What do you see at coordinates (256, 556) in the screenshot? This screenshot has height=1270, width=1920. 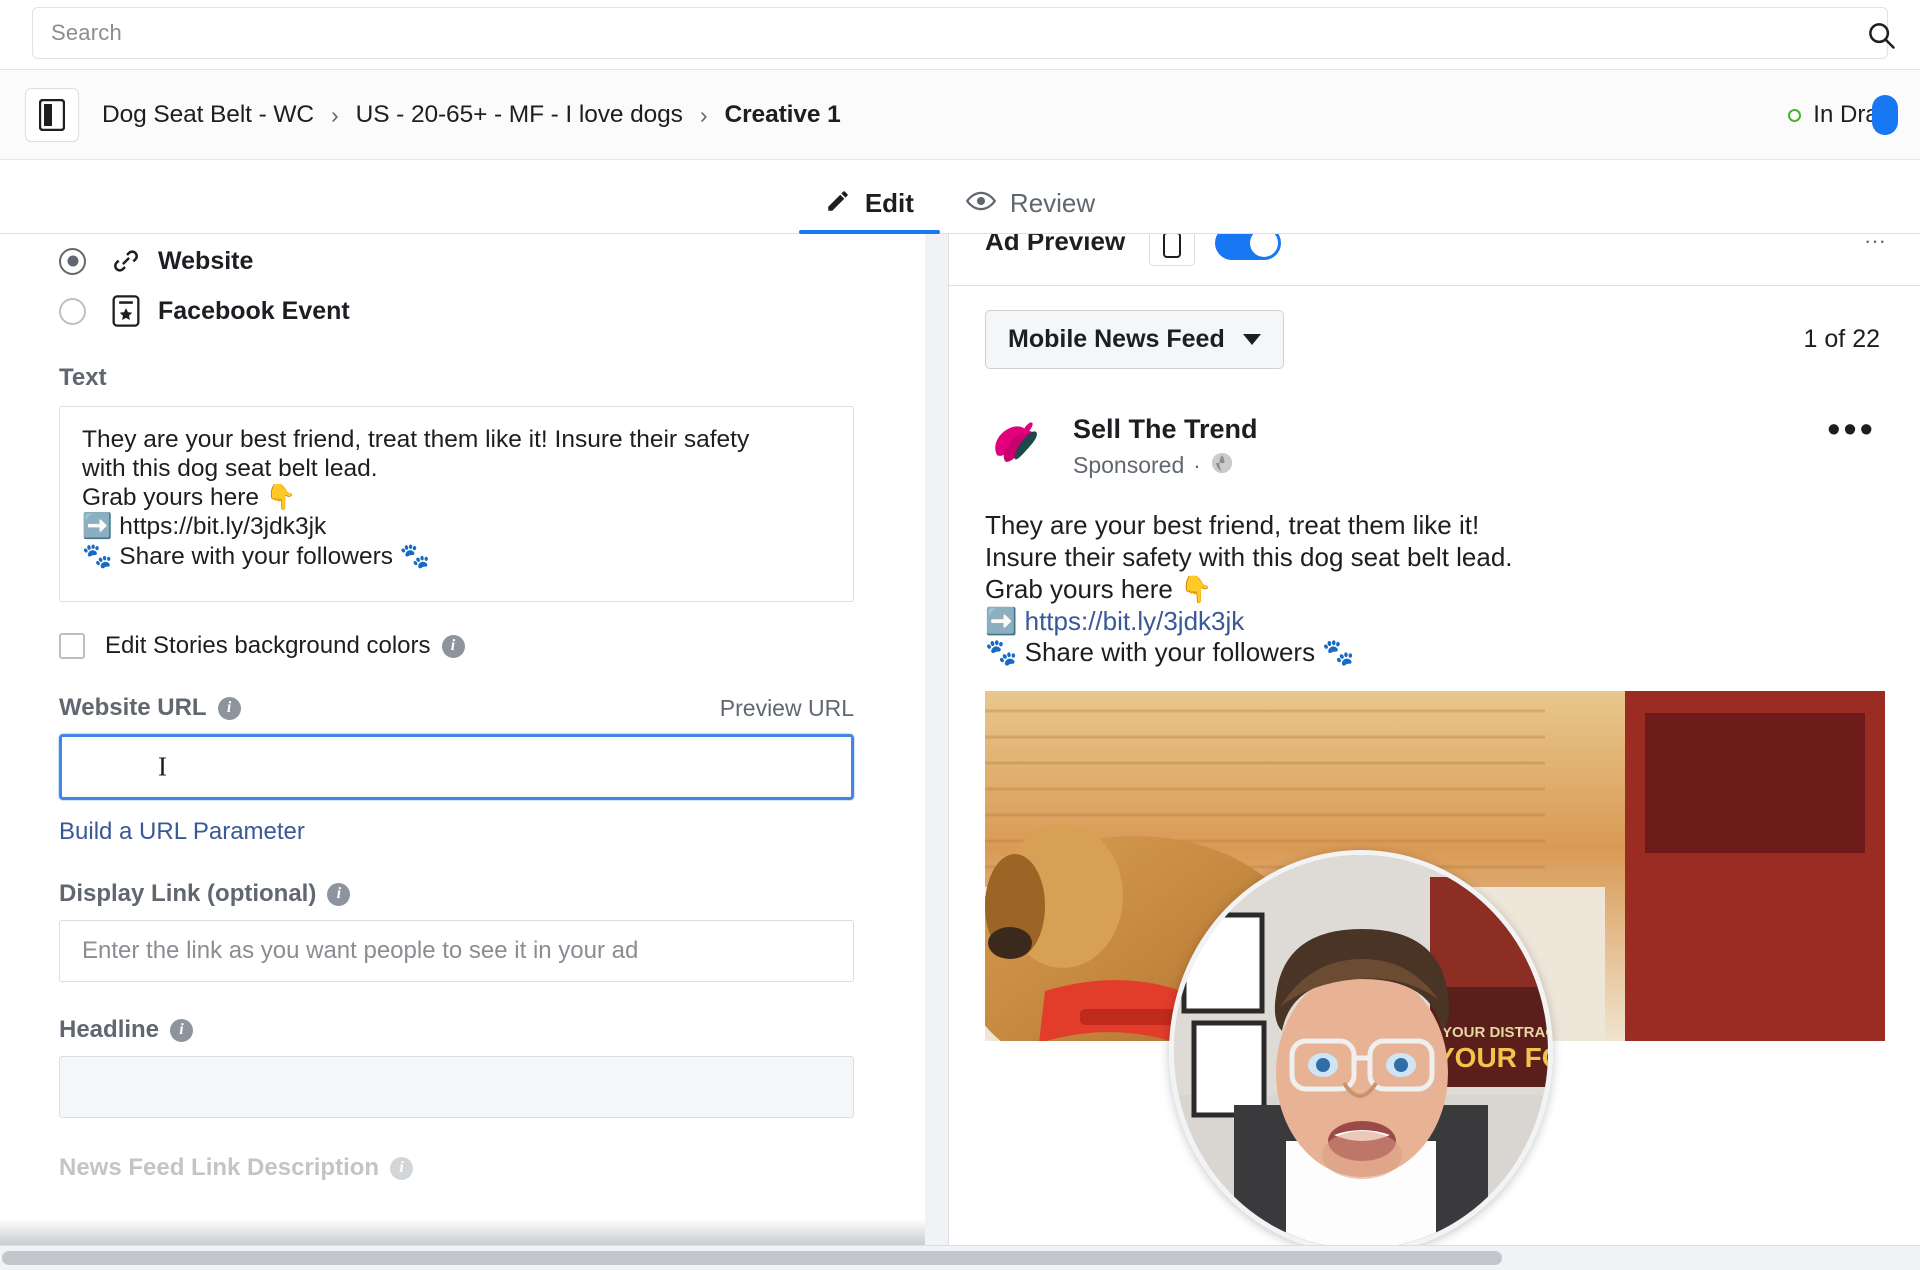 I see `text-line: 🐾 Share with your followers 🐾` at bounding box center [256, 556].